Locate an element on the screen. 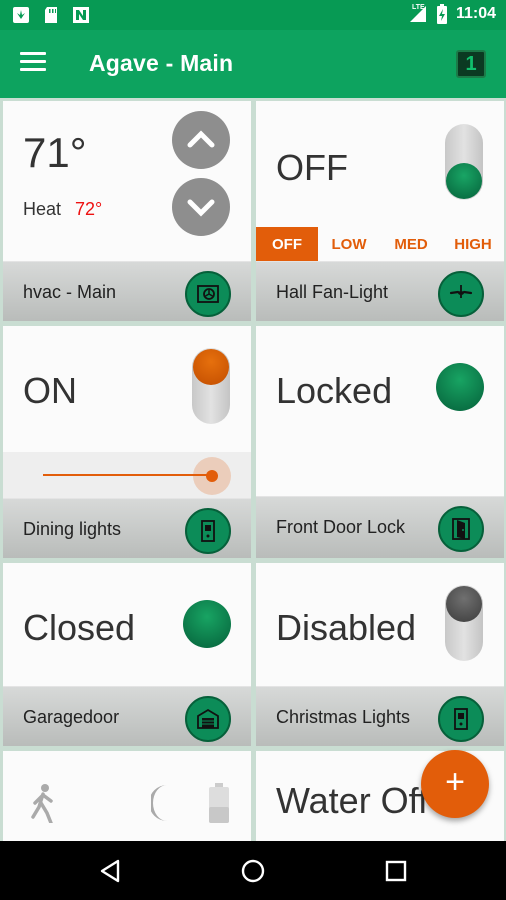  tile-name: Front Door Lock is located at coordinates (341, 527).